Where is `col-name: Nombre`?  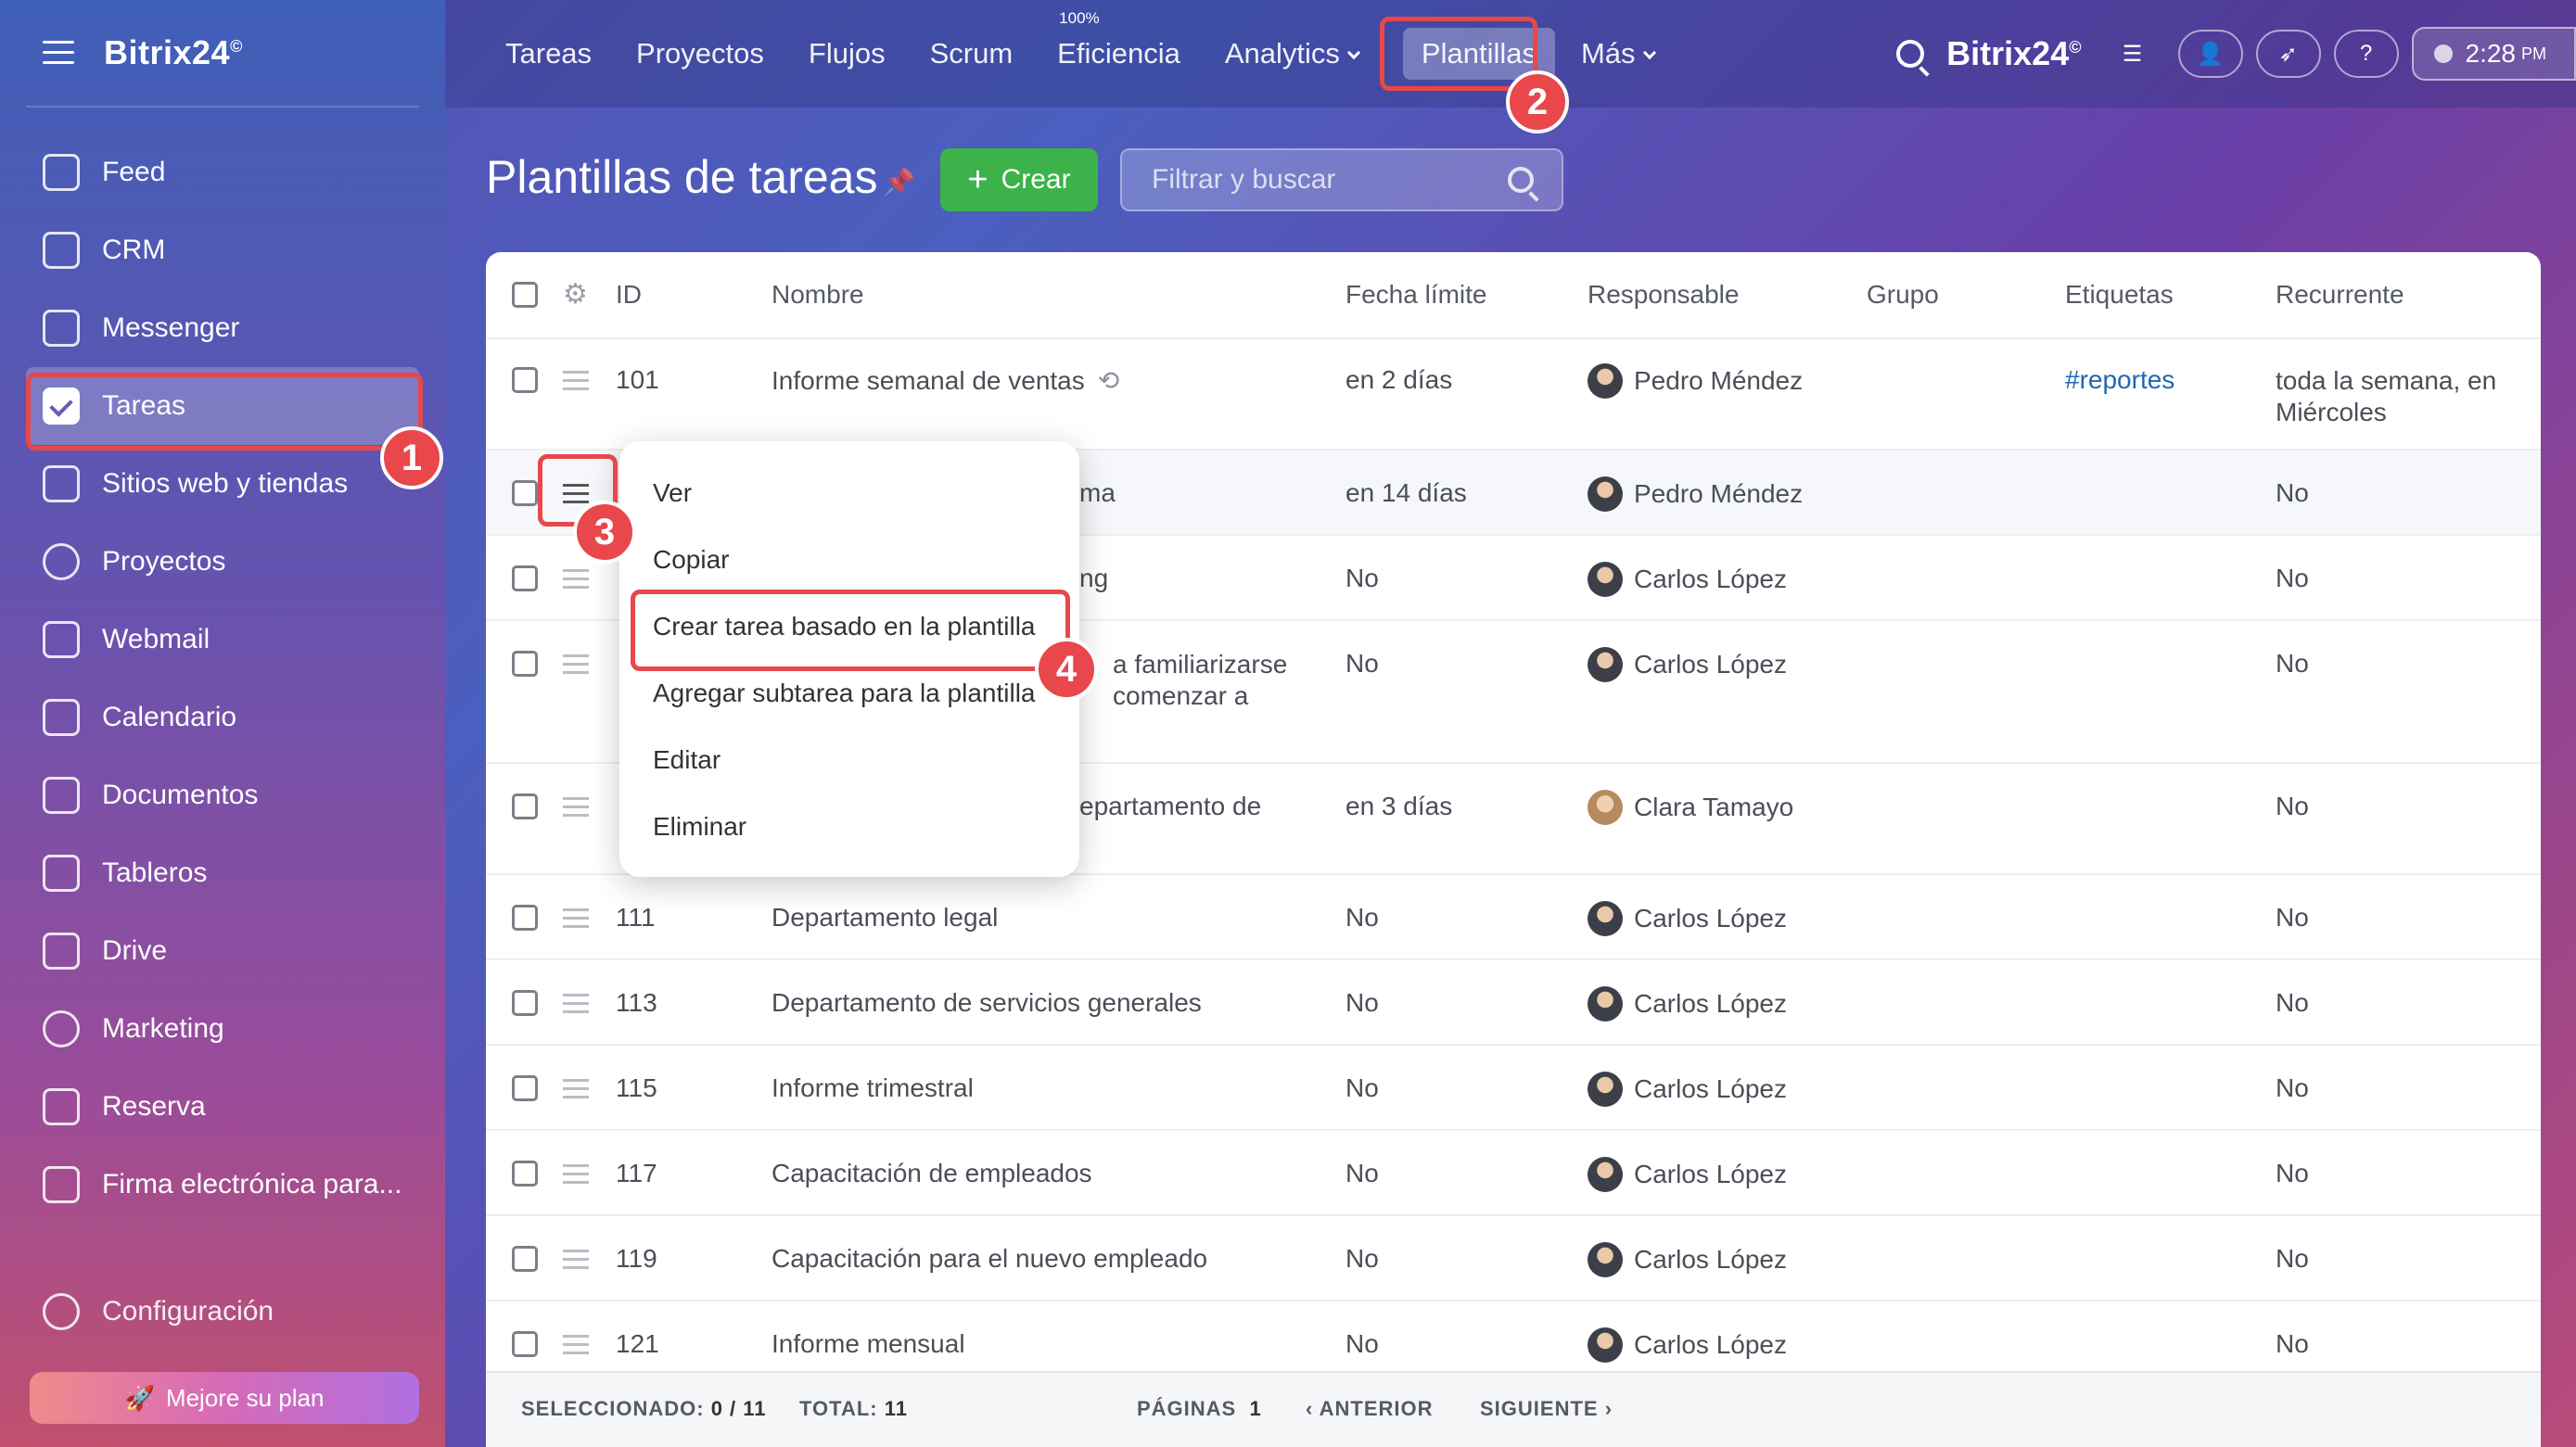
col-name: Nombre is located at coordinates (818, 295).